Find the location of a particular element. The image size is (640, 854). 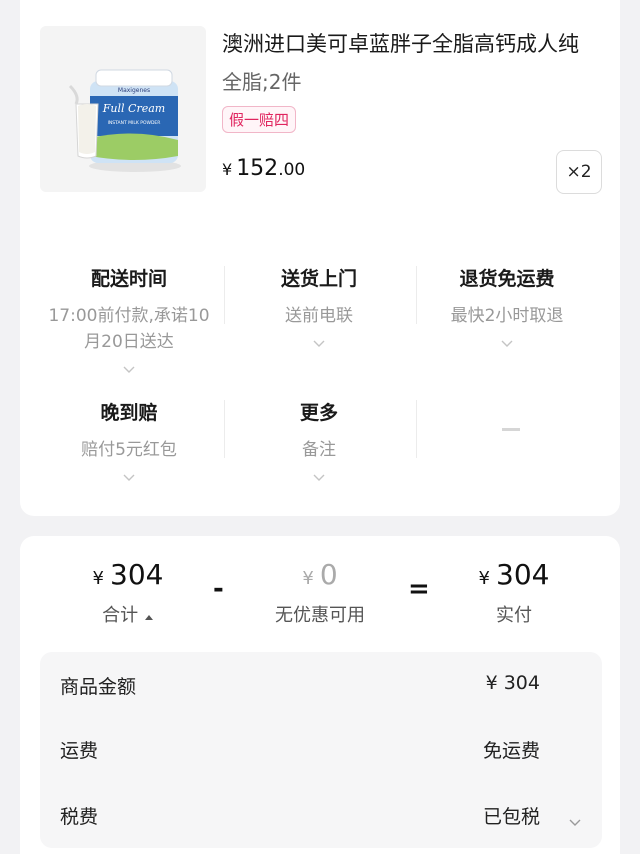

detail-label: 商品金额 is located at coordinates (98, 687).